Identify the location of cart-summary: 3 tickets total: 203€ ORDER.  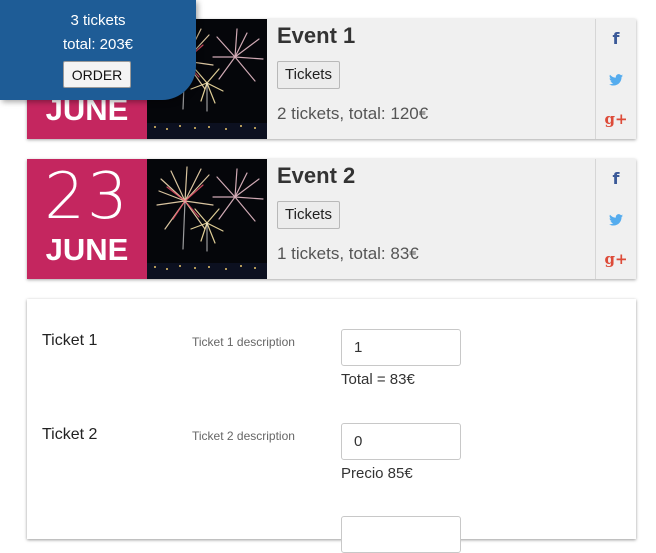
(98, 50).